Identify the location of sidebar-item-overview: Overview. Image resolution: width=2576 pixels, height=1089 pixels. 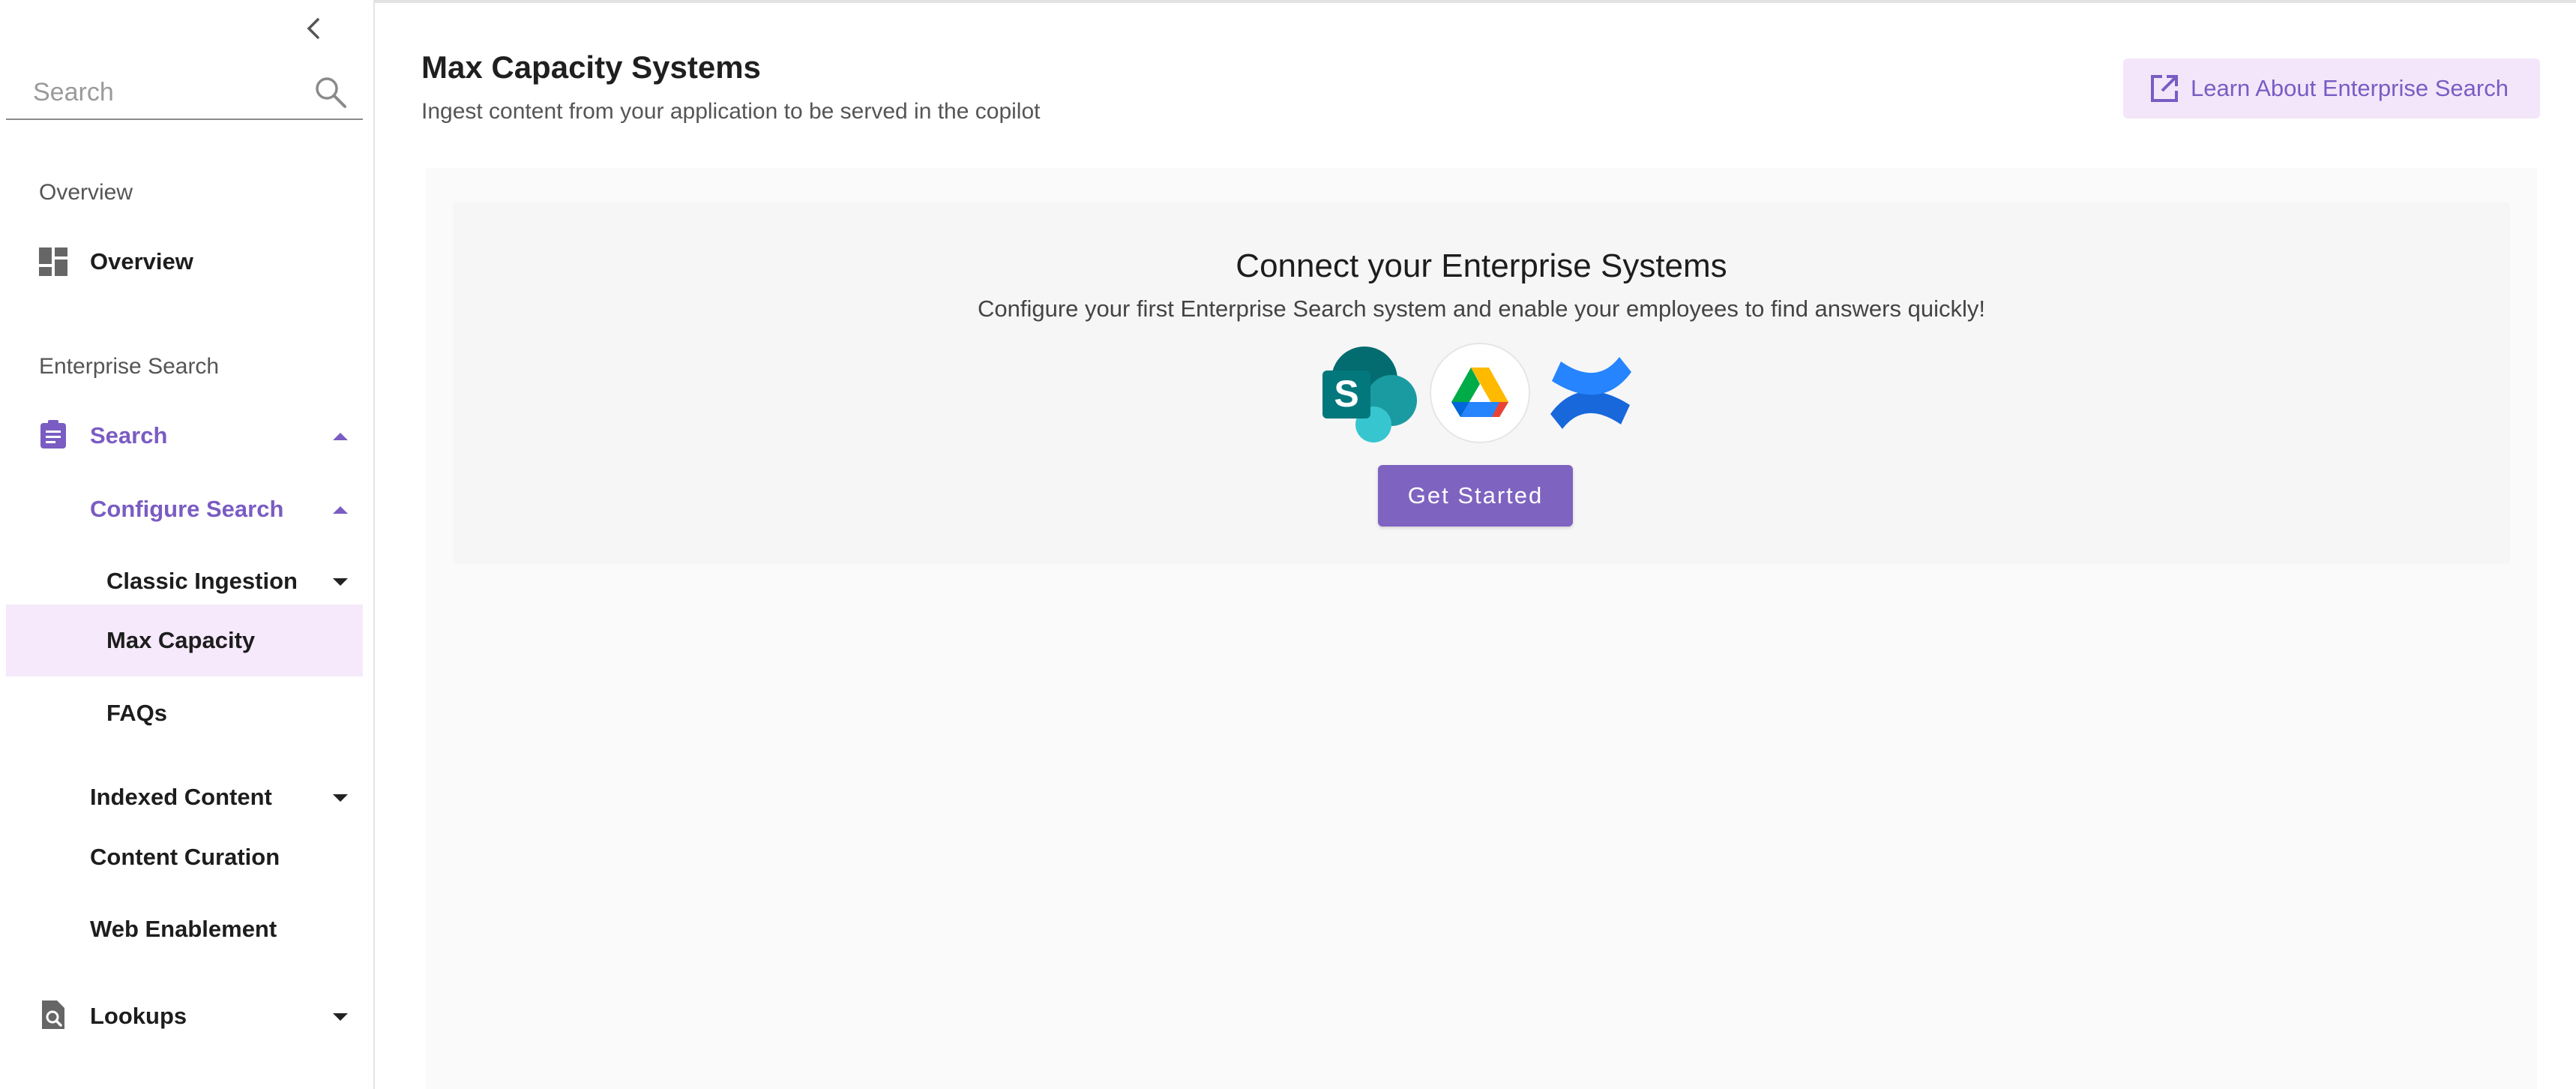
(182, 262).